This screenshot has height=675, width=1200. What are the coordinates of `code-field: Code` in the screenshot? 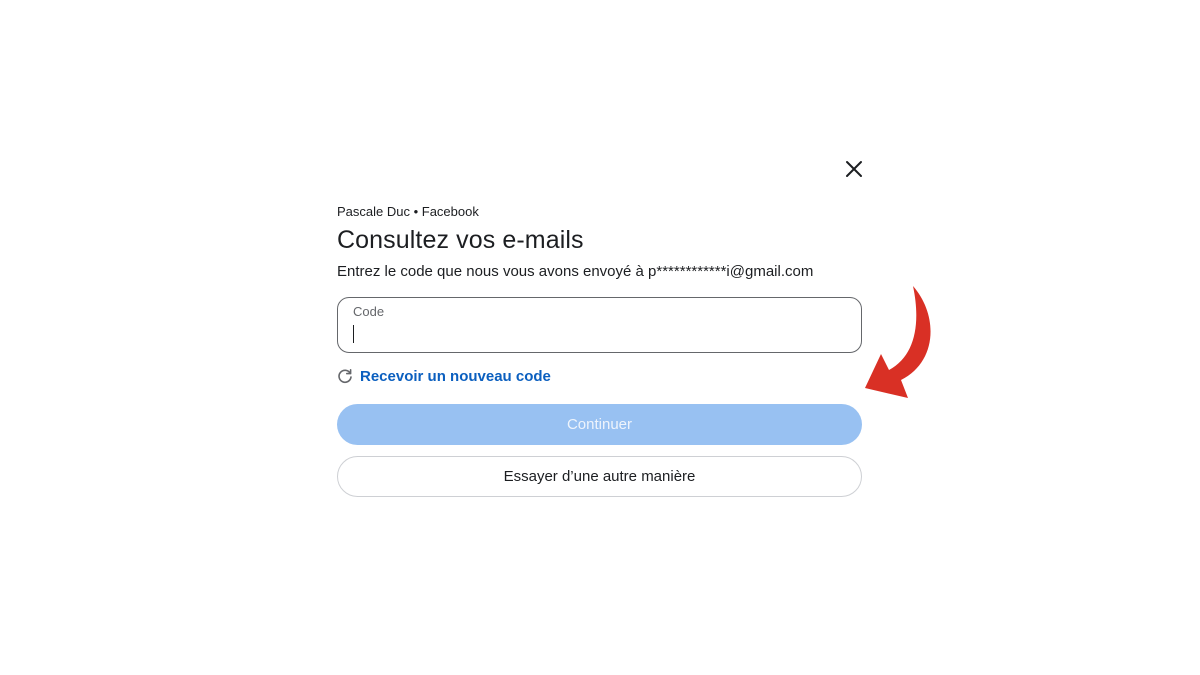 It's located at (599, 325).